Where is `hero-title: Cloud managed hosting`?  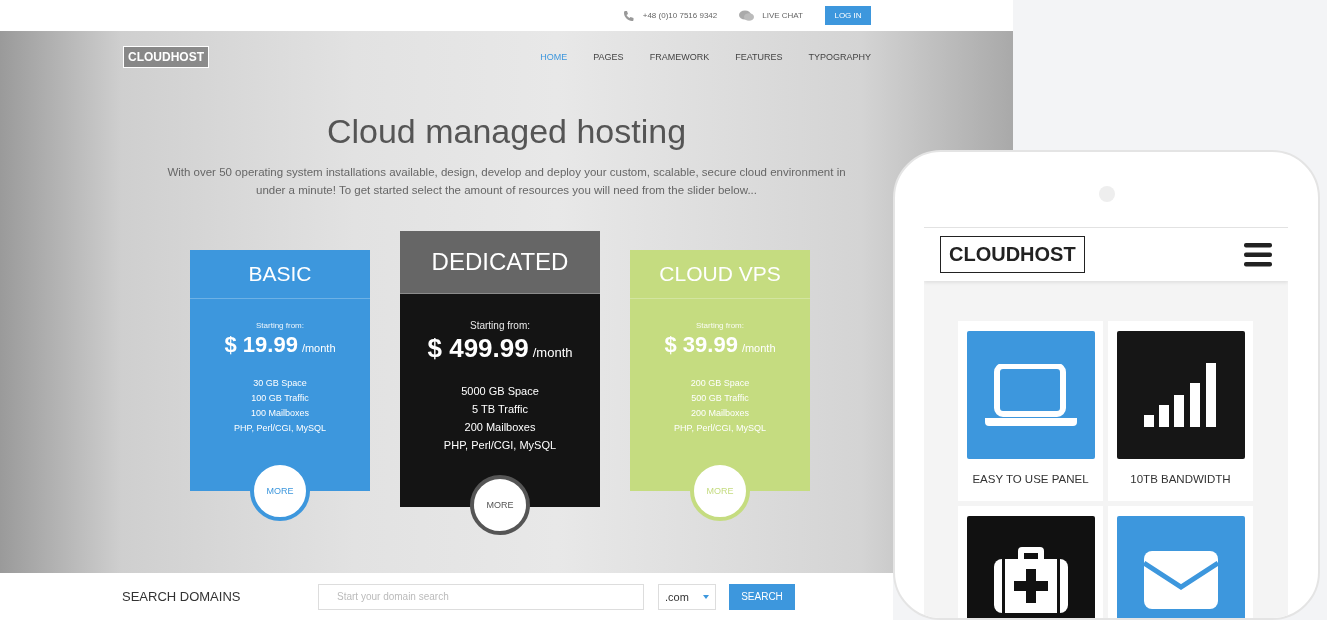
hero-title: Cloud managed hosting is located at coordinates (506, 131).